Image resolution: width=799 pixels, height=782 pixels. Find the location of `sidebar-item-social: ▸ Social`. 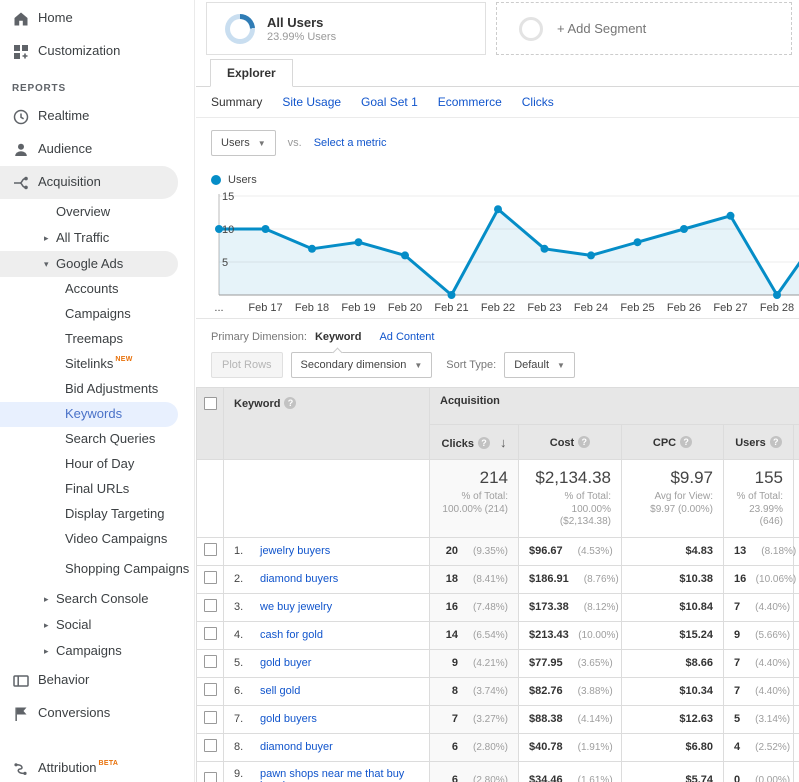

sidebar-item-social: ▸ Social is located at coordinates (97, 625).